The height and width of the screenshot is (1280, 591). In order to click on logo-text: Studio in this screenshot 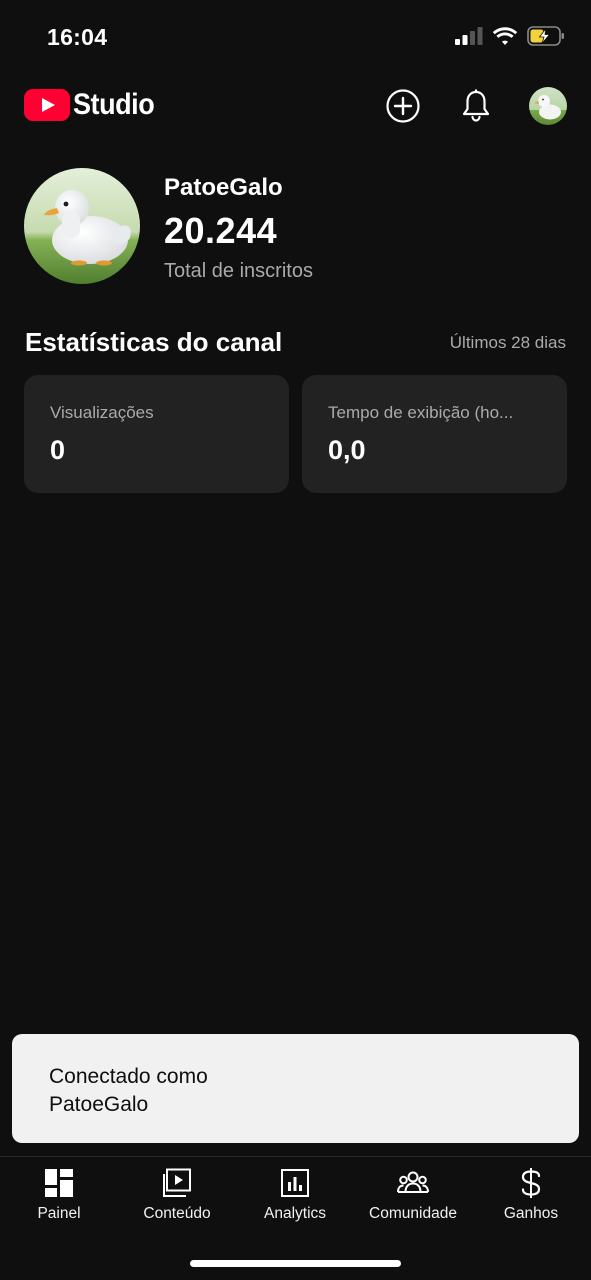, I will do `click(114, 104)`.